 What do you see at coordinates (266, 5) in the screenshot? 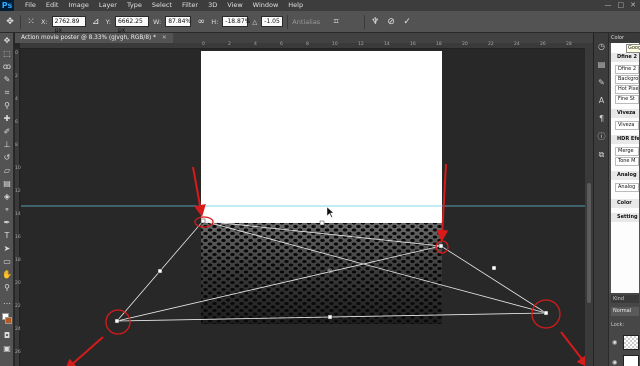
I see `menu-window: Window` at bounding box center [266, 5].